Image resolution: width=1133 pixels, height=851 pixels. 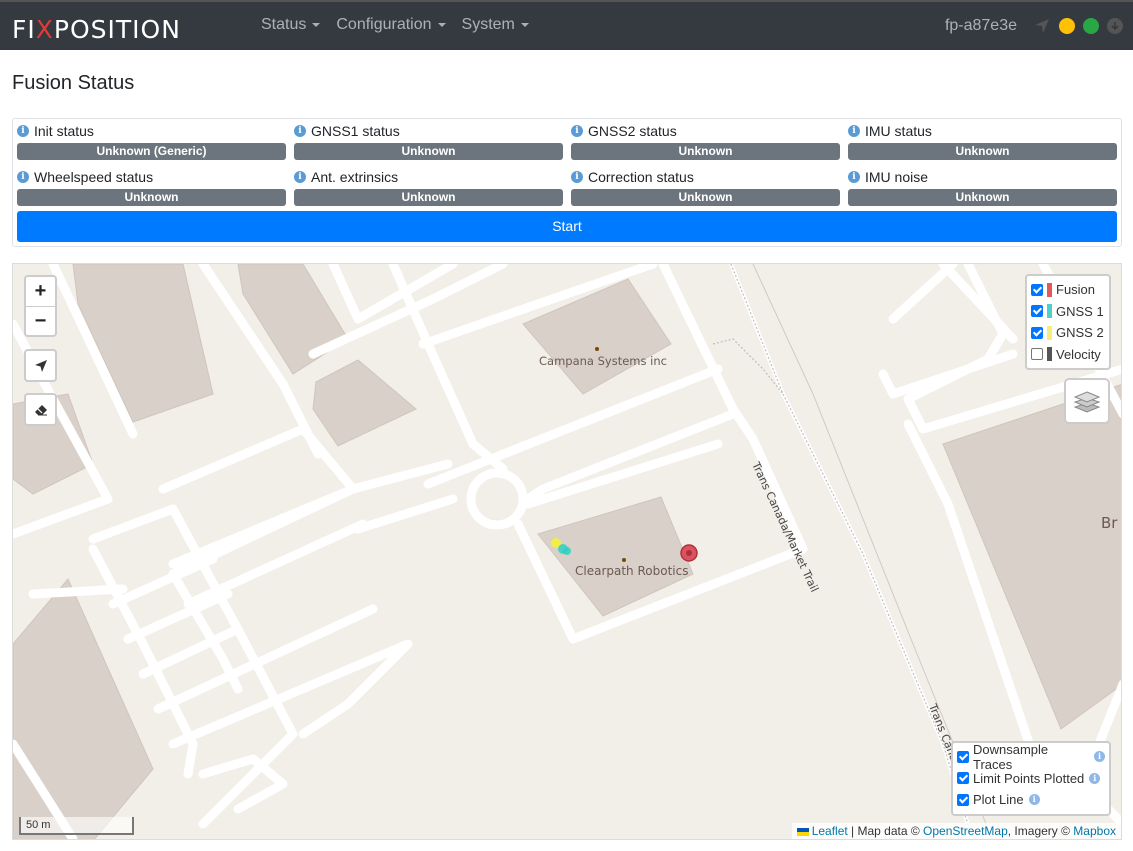 What do you see at coordinates (355, 177) in the screenshot?
I see `status-label: Ant. extrinsics` at bounding box center [355, 177].